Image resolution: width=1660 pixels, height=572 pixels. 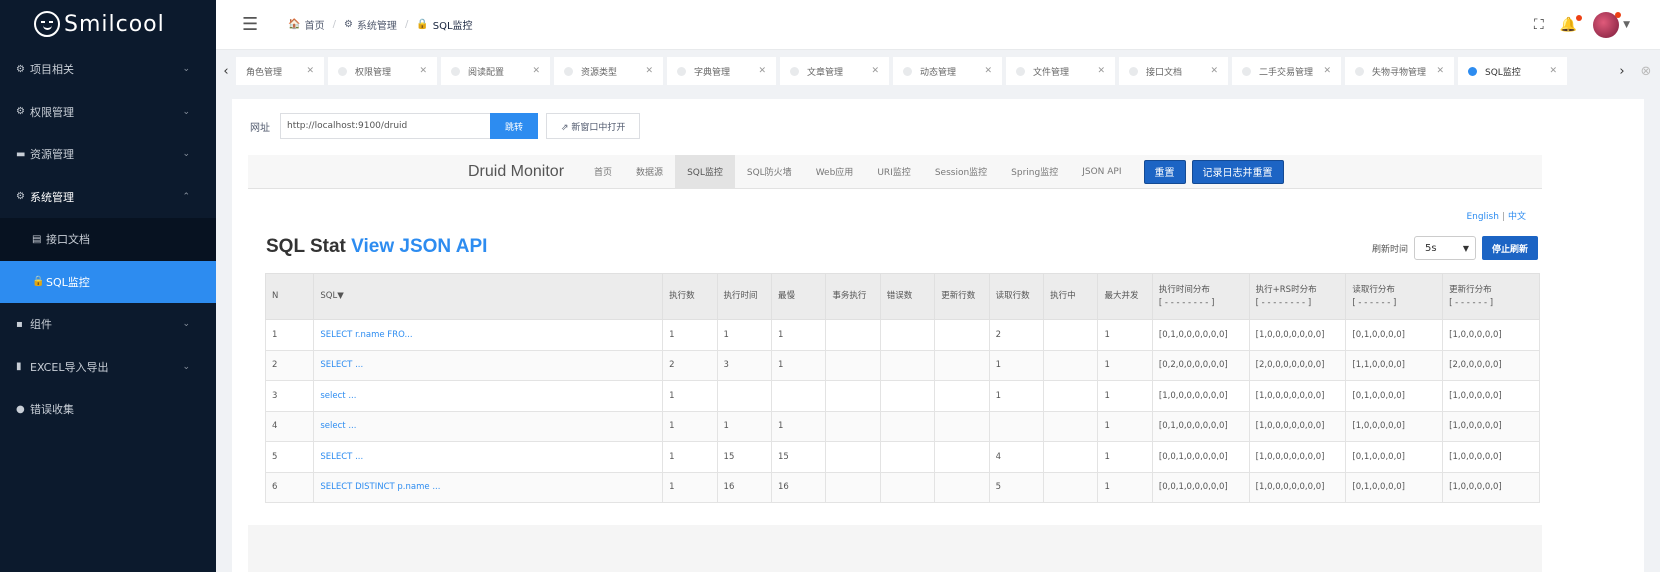 What do you see at coordinates (250, 24) in the screenshot?
I see `menu-toggle-icon: ☰` at bounding box center [250, 24].